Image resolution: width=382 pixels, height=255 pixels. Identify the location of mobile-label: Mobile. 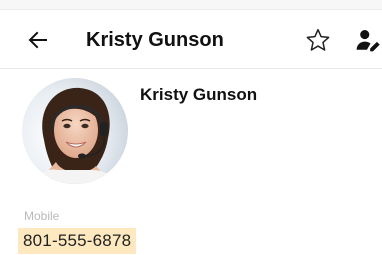
(42, 216).